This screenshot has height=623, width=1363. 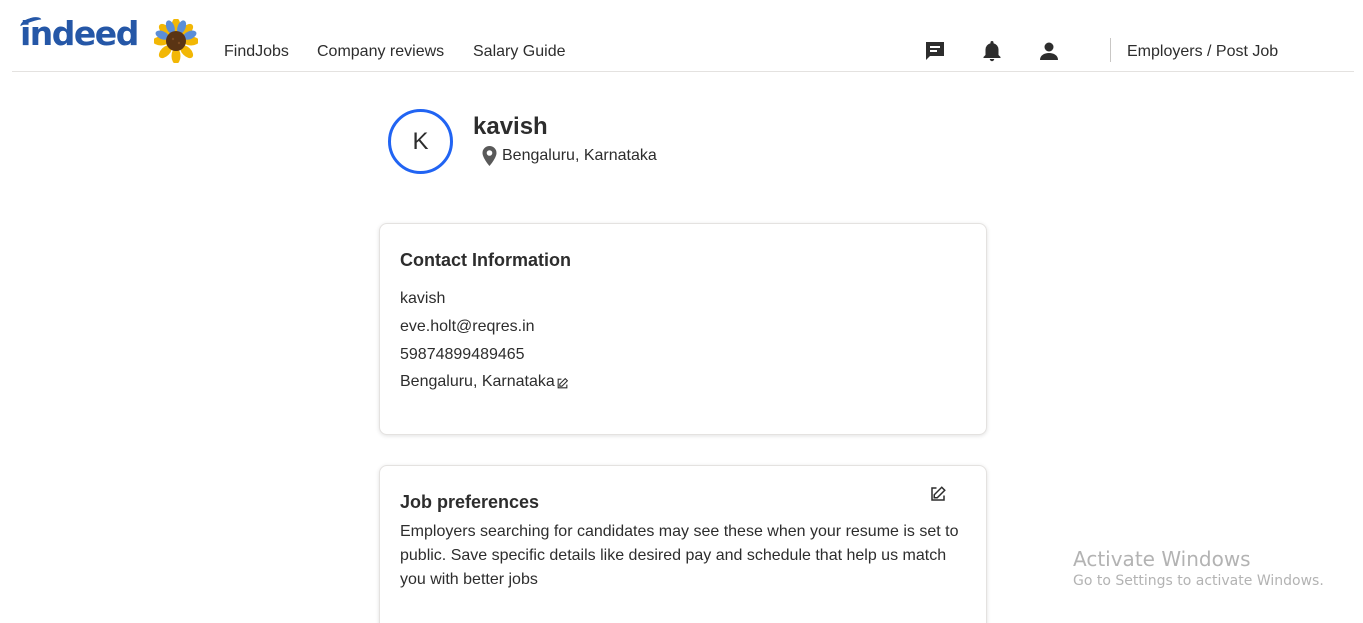 I want to click on edit-job-preferences-icon, so click(x=938, y=494).